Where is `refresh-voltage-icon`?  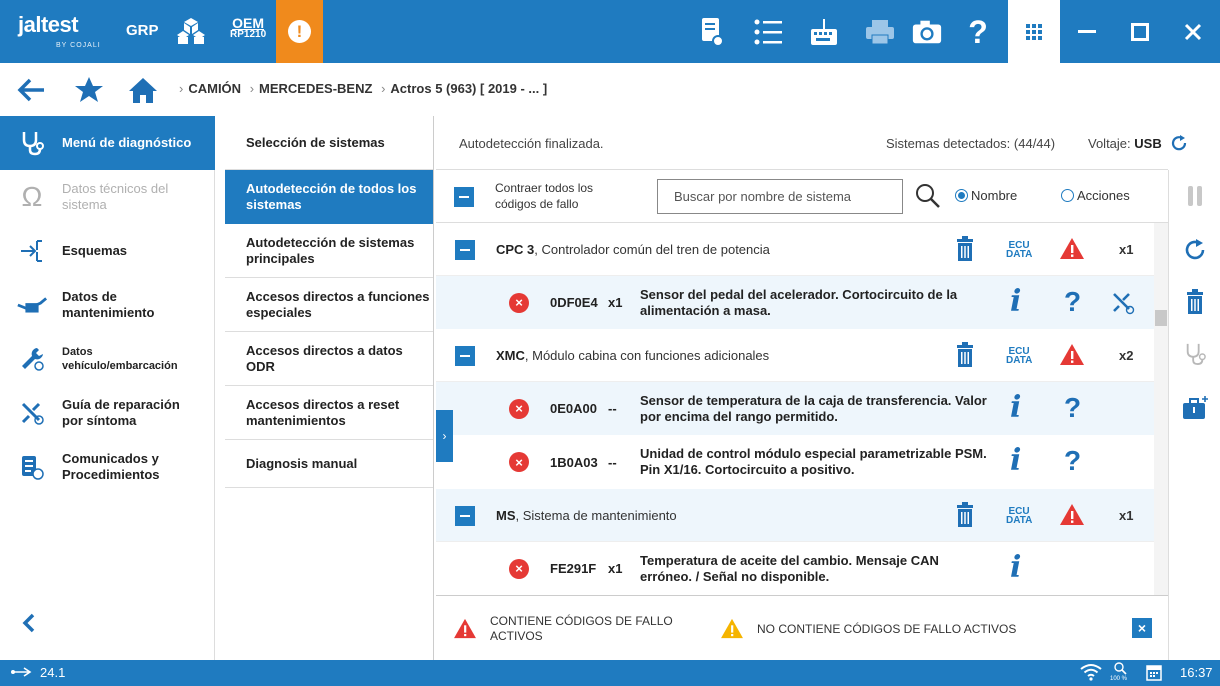 refresh-voltage-icon is located at coordinates (1179, 143).